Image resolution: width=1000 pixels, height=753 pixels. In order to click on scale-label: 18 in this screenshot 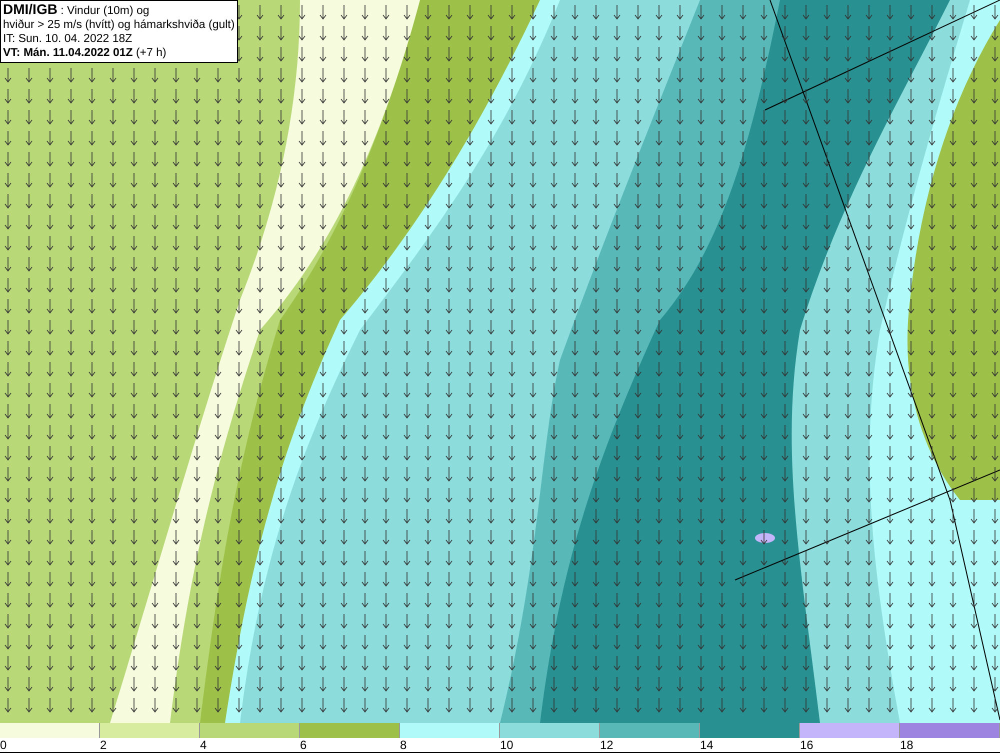, I will do `click(907, 745)`.